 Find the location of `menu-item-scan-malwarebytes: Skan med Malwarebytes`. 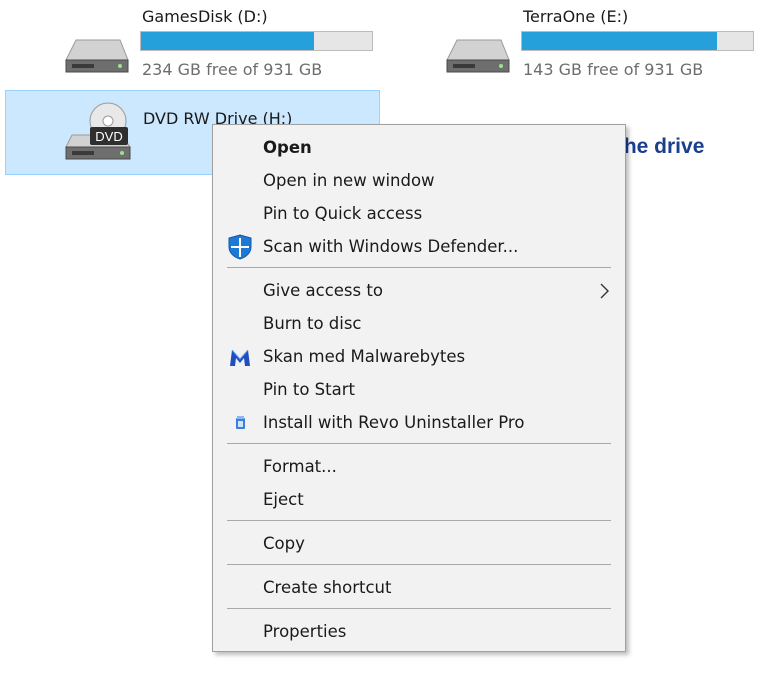

menu-item-scan-malwarebytes: Skan med Malwarebytes is located at coordinates (419, 356).